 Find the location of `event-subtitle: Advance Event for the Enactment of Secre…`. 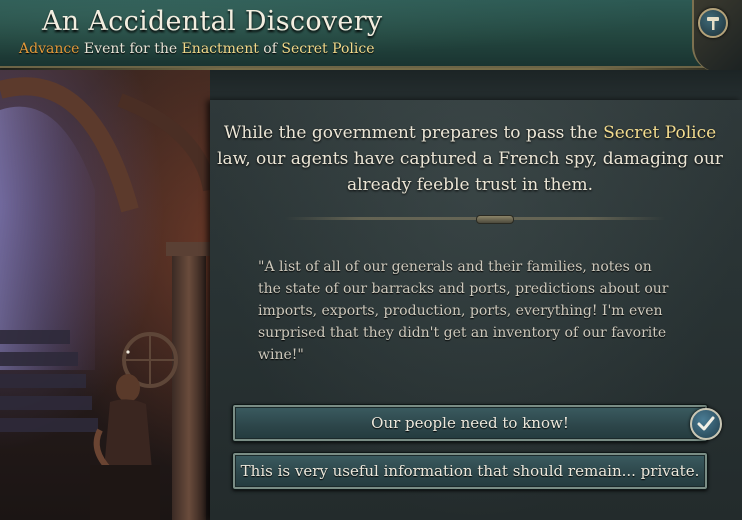

event-subtitle: Advance Event for the Enactment of Secre… is located at coordinates (197, 49).